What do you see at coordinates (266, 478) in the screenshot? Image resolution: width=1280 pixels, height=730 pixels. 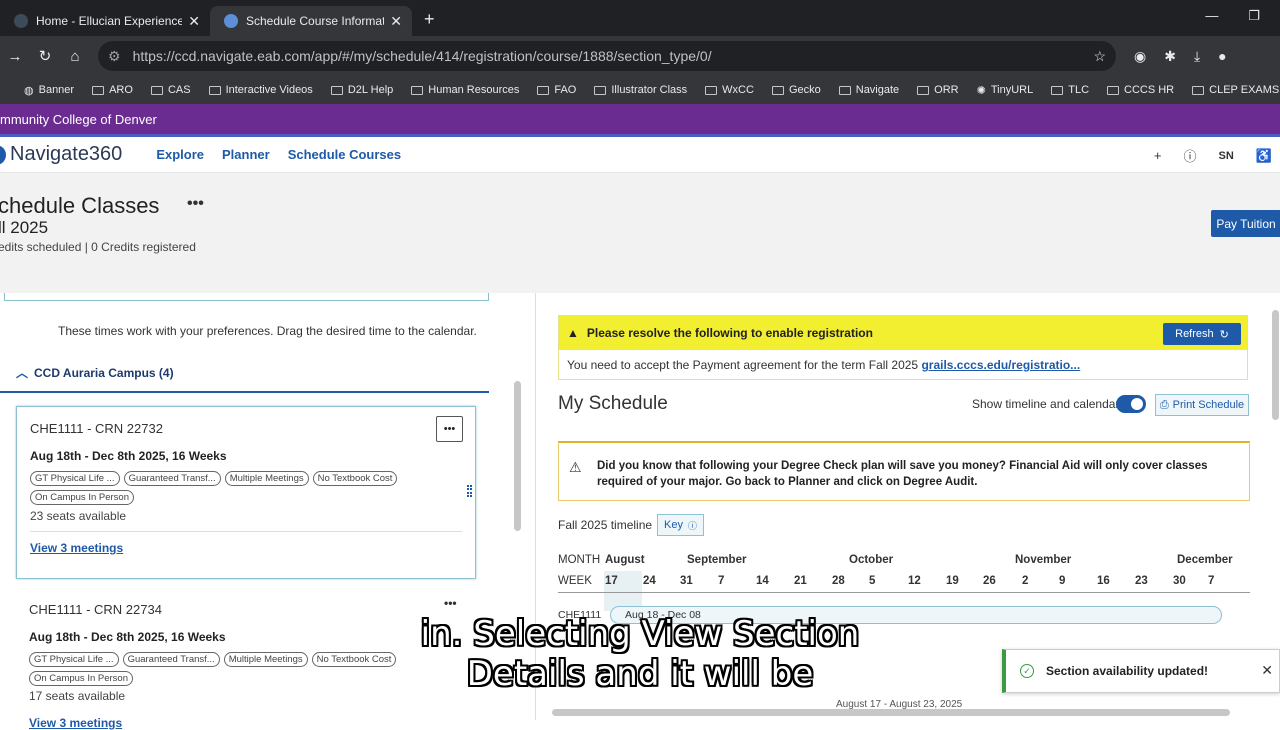 I see `tag: Multiple Meetings` at bounding box center [266, 478].